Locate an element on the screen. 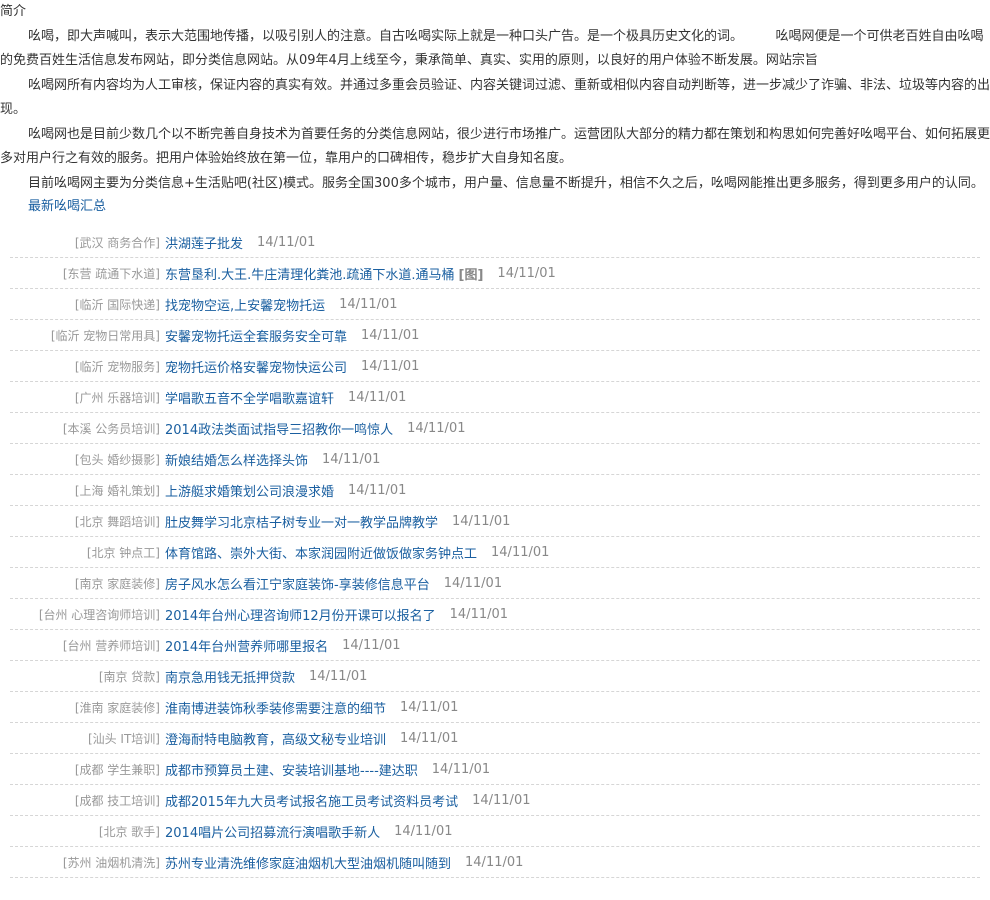 The height and width of the screenshot is (900, 990). category-label: [包头 婚纱摄影] is located at coordinates (85, 459).